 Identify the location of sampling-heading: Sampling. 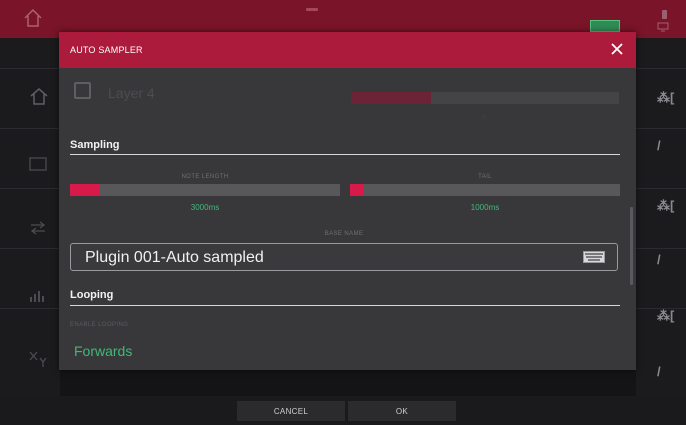
(95, 145).